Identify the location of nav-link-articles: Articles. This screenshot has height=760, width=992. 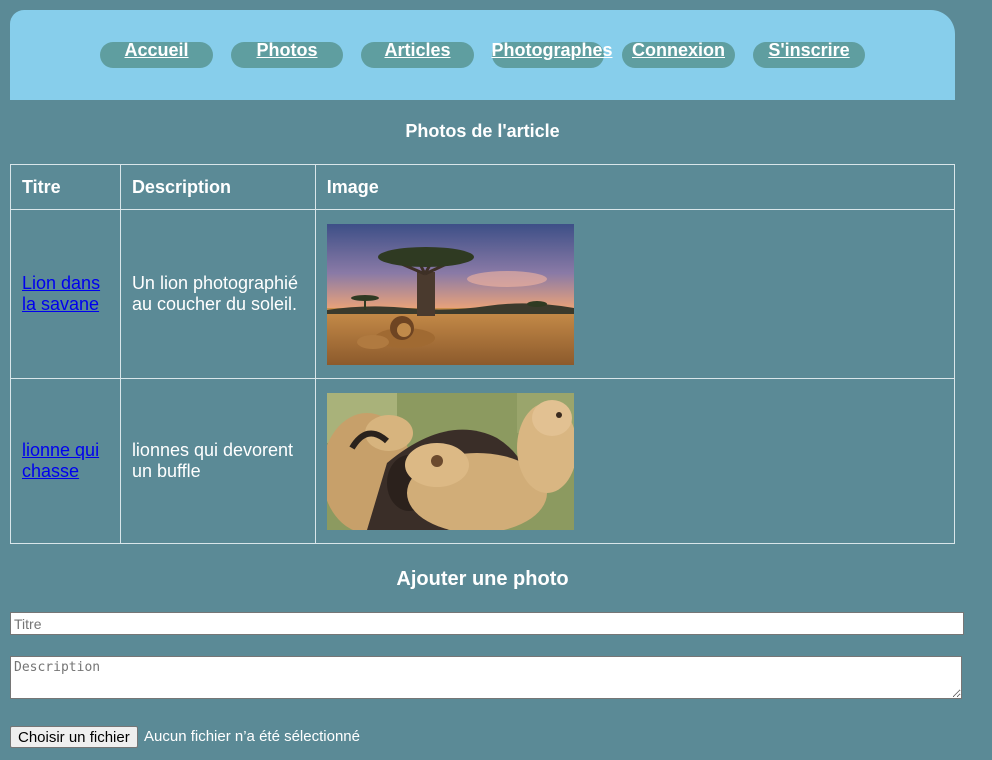
(417, 50).